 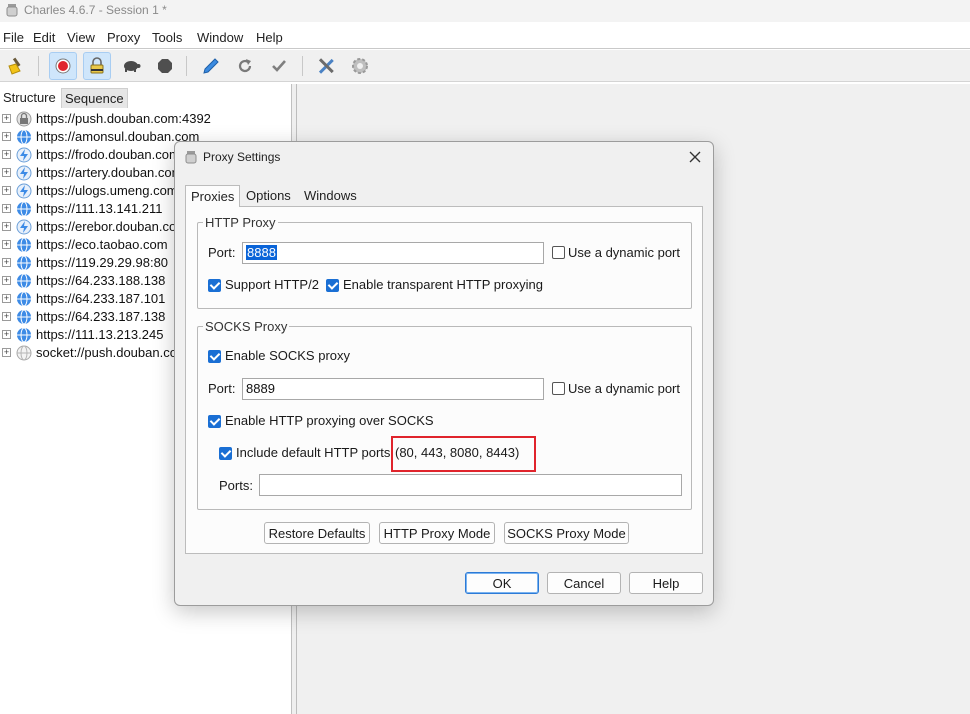 I want to click on tools-button, so click(x=326, y=66).